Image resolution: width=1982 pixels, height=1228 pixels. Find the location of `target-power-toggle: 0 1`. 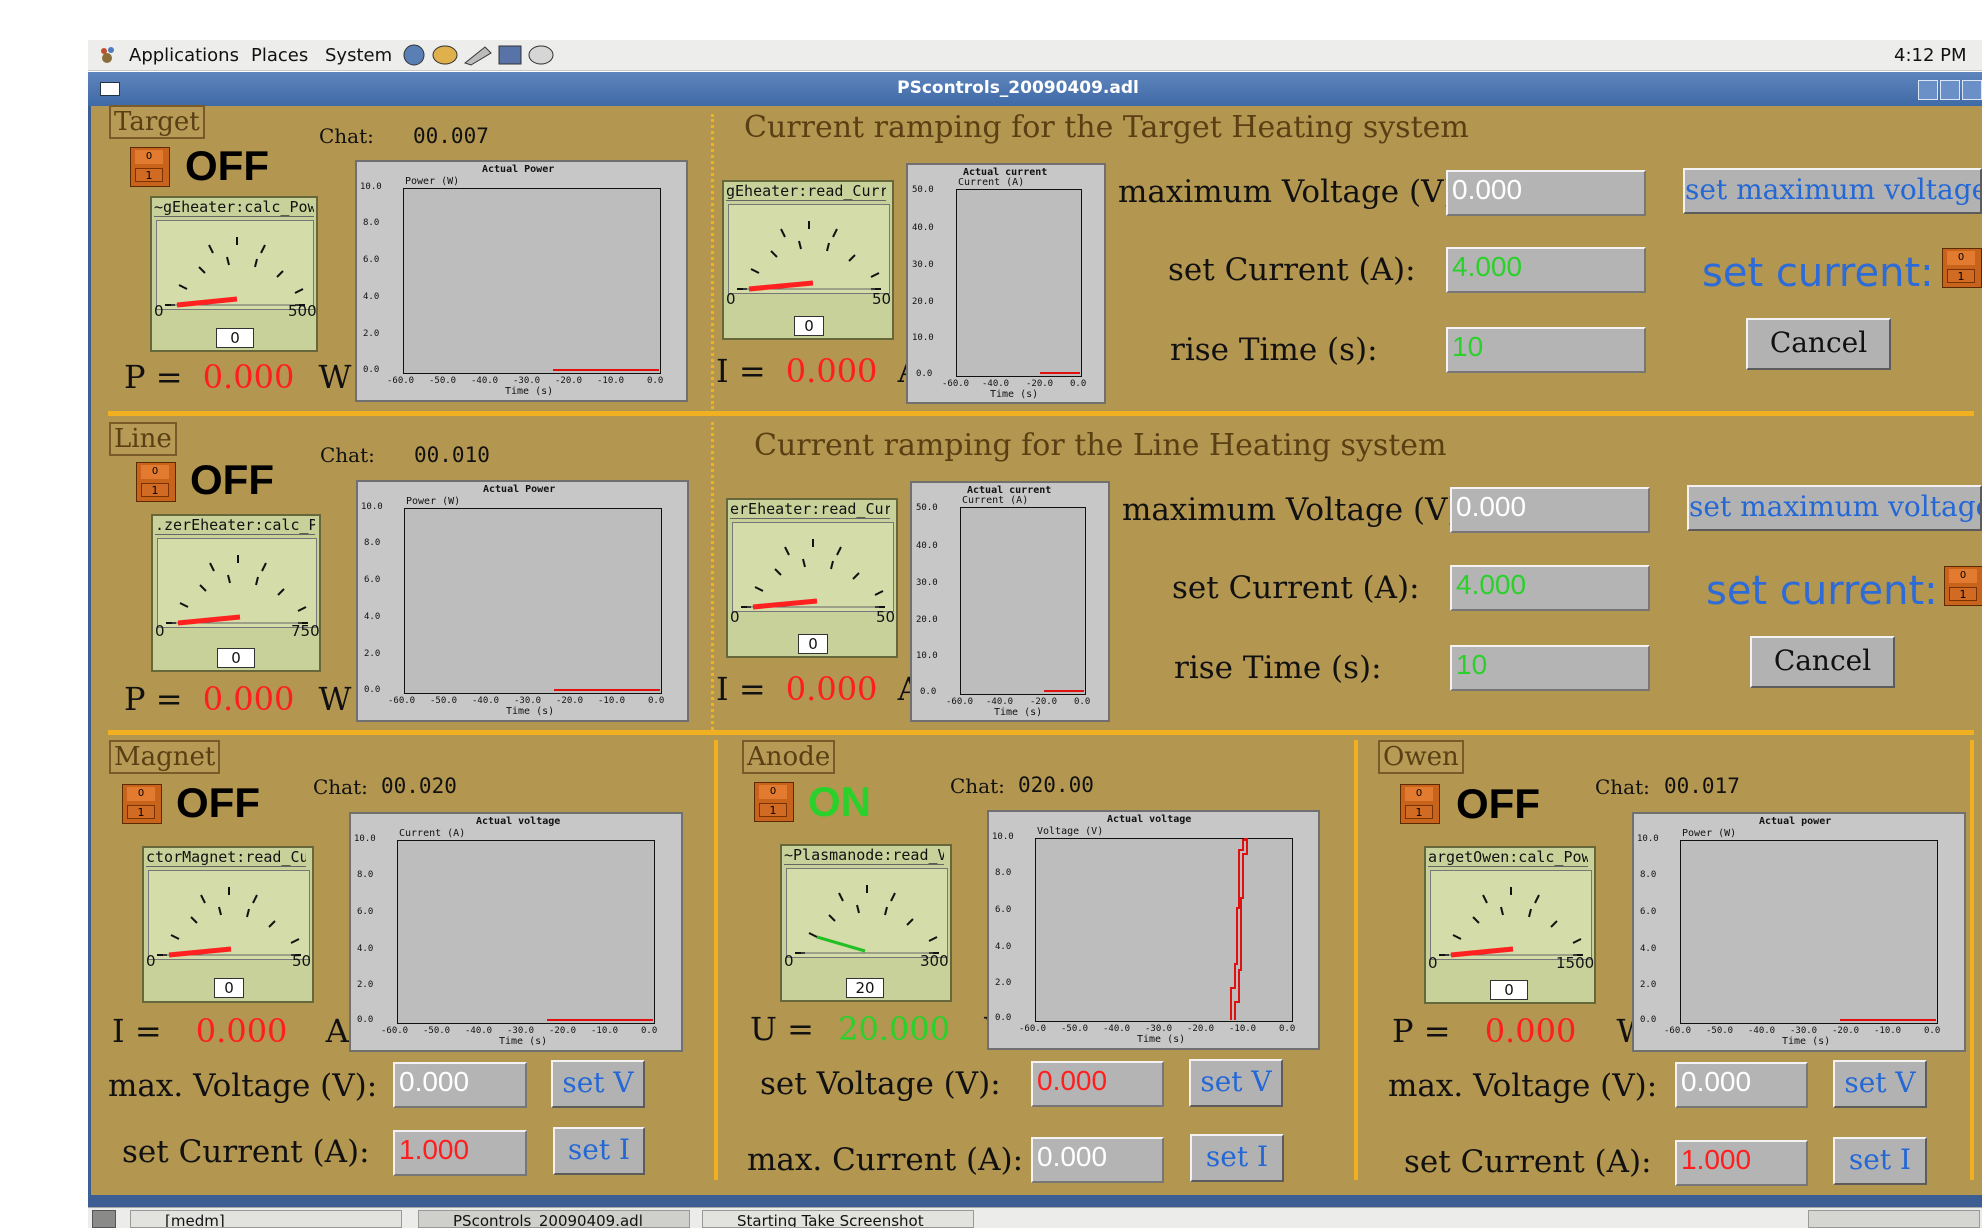

target-power-toggle: 0 1 is located at coordinates (150, 167).